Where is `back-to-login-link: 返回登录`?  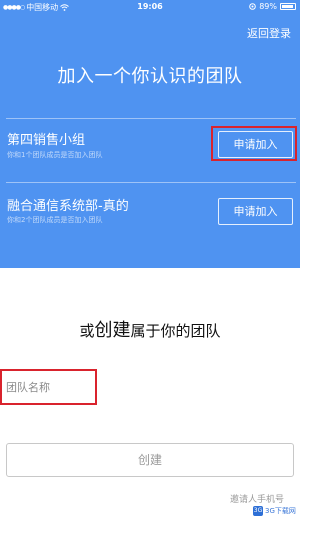
back-to-login-link: 返回登录 is located at coordinates (269, 33).